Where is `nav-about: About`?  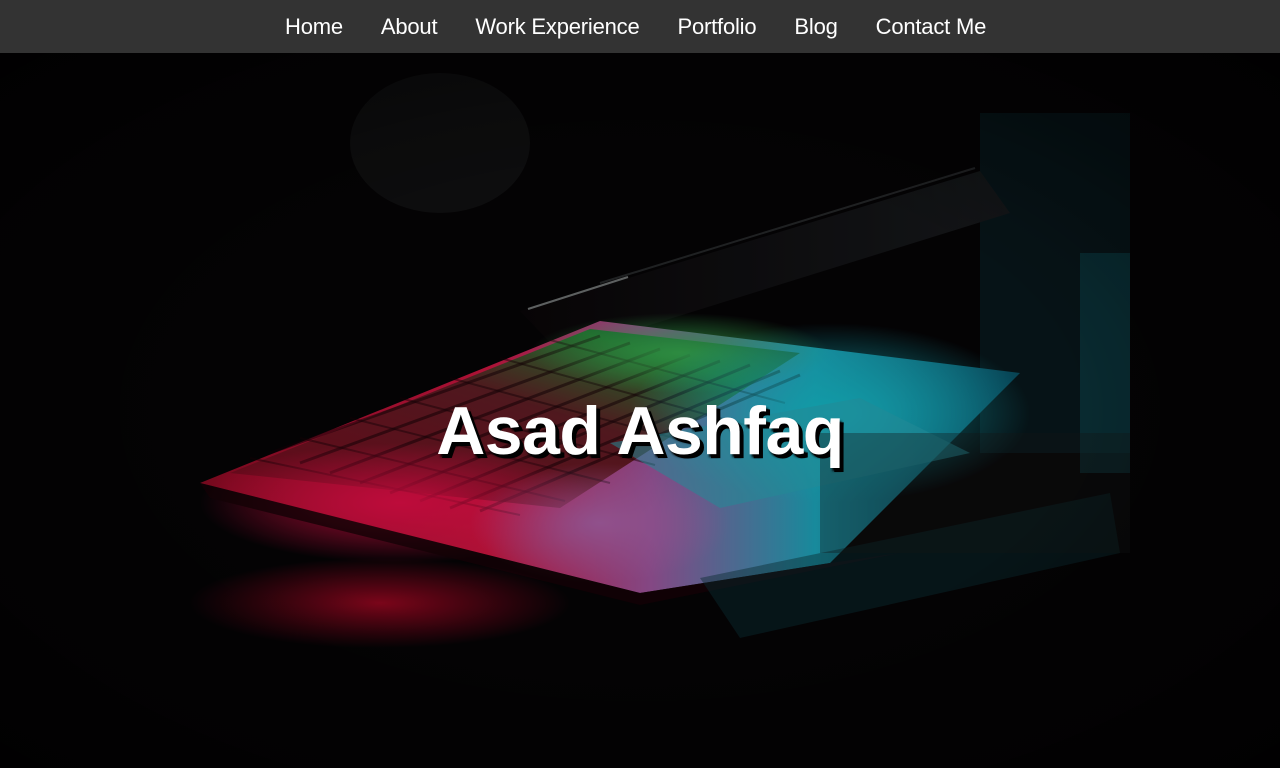 nav-about: About is located at coordinates (409, 26).